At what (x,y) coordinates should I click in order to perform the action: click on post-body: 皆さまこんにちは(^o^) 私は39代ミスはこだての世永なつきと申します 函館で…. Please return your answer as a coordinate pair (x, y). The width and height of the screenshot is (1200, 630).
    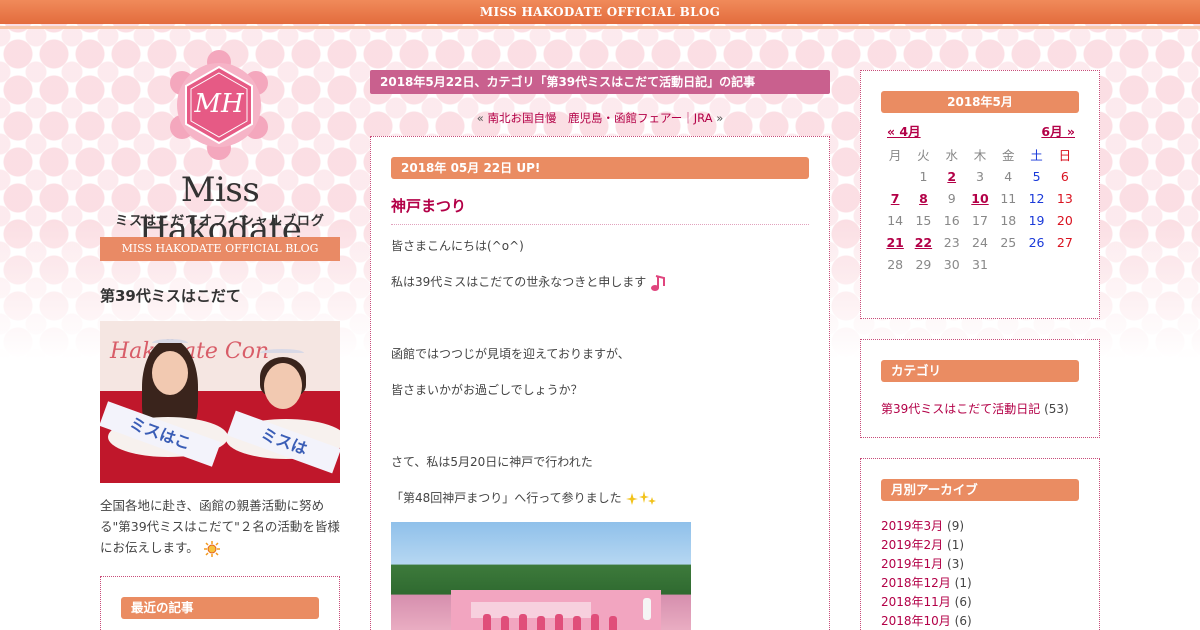
    Looking at the image, I should click on (600, 372).